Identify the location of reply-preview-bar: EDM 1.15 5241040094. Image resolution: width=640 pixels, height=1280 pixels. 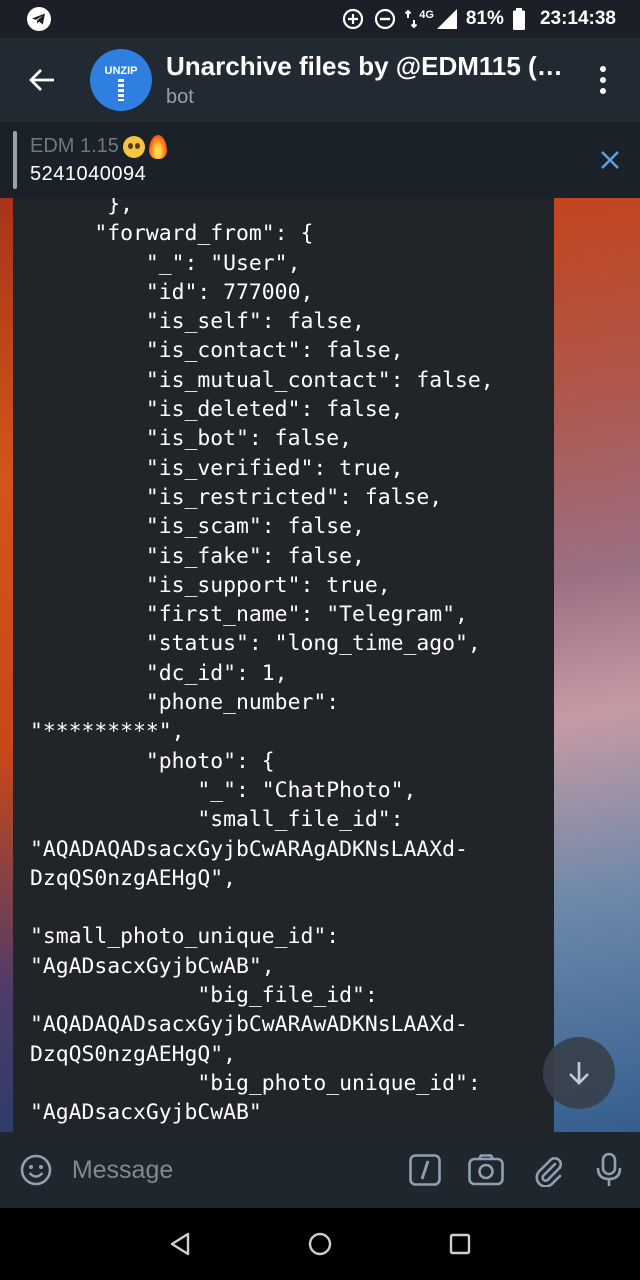
(320, 160).